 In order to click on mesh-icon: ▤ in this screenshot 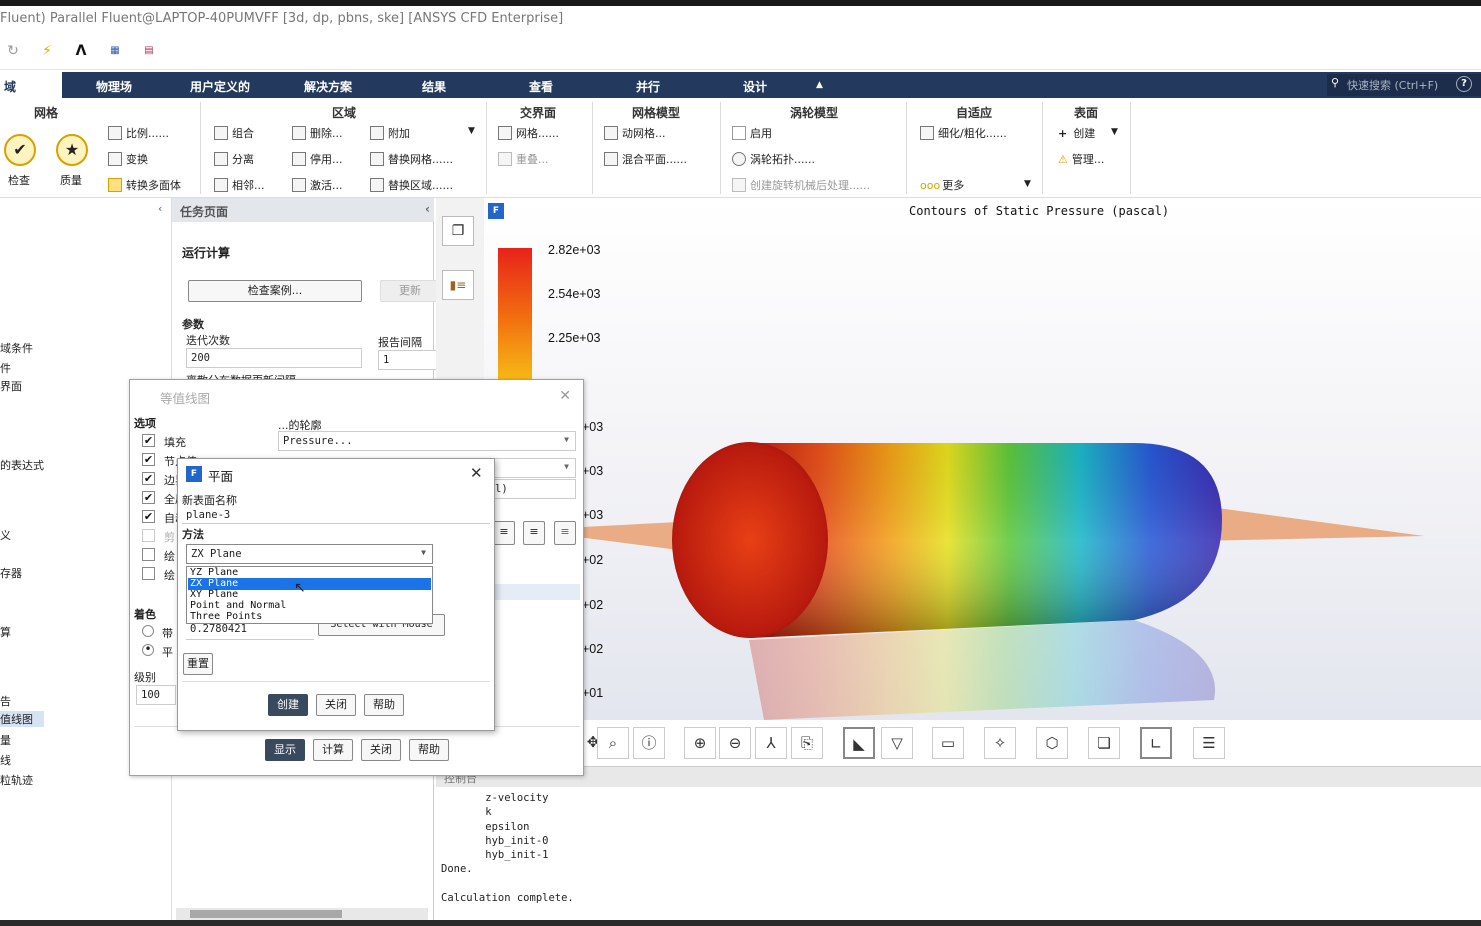, I will do `click(149, 51)`.